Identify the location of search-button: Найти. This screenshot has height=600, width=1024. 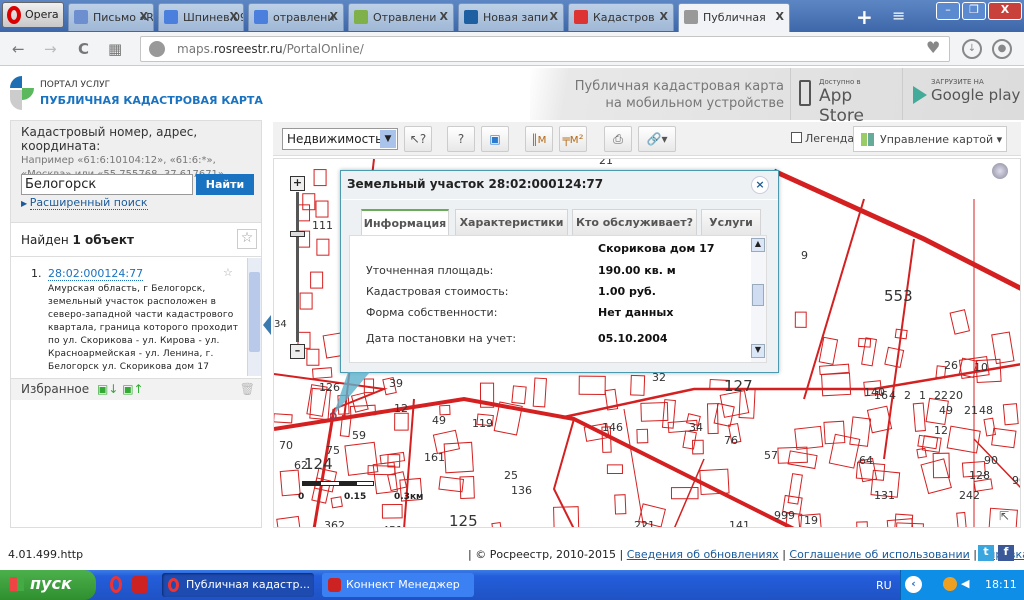
(225, 184).